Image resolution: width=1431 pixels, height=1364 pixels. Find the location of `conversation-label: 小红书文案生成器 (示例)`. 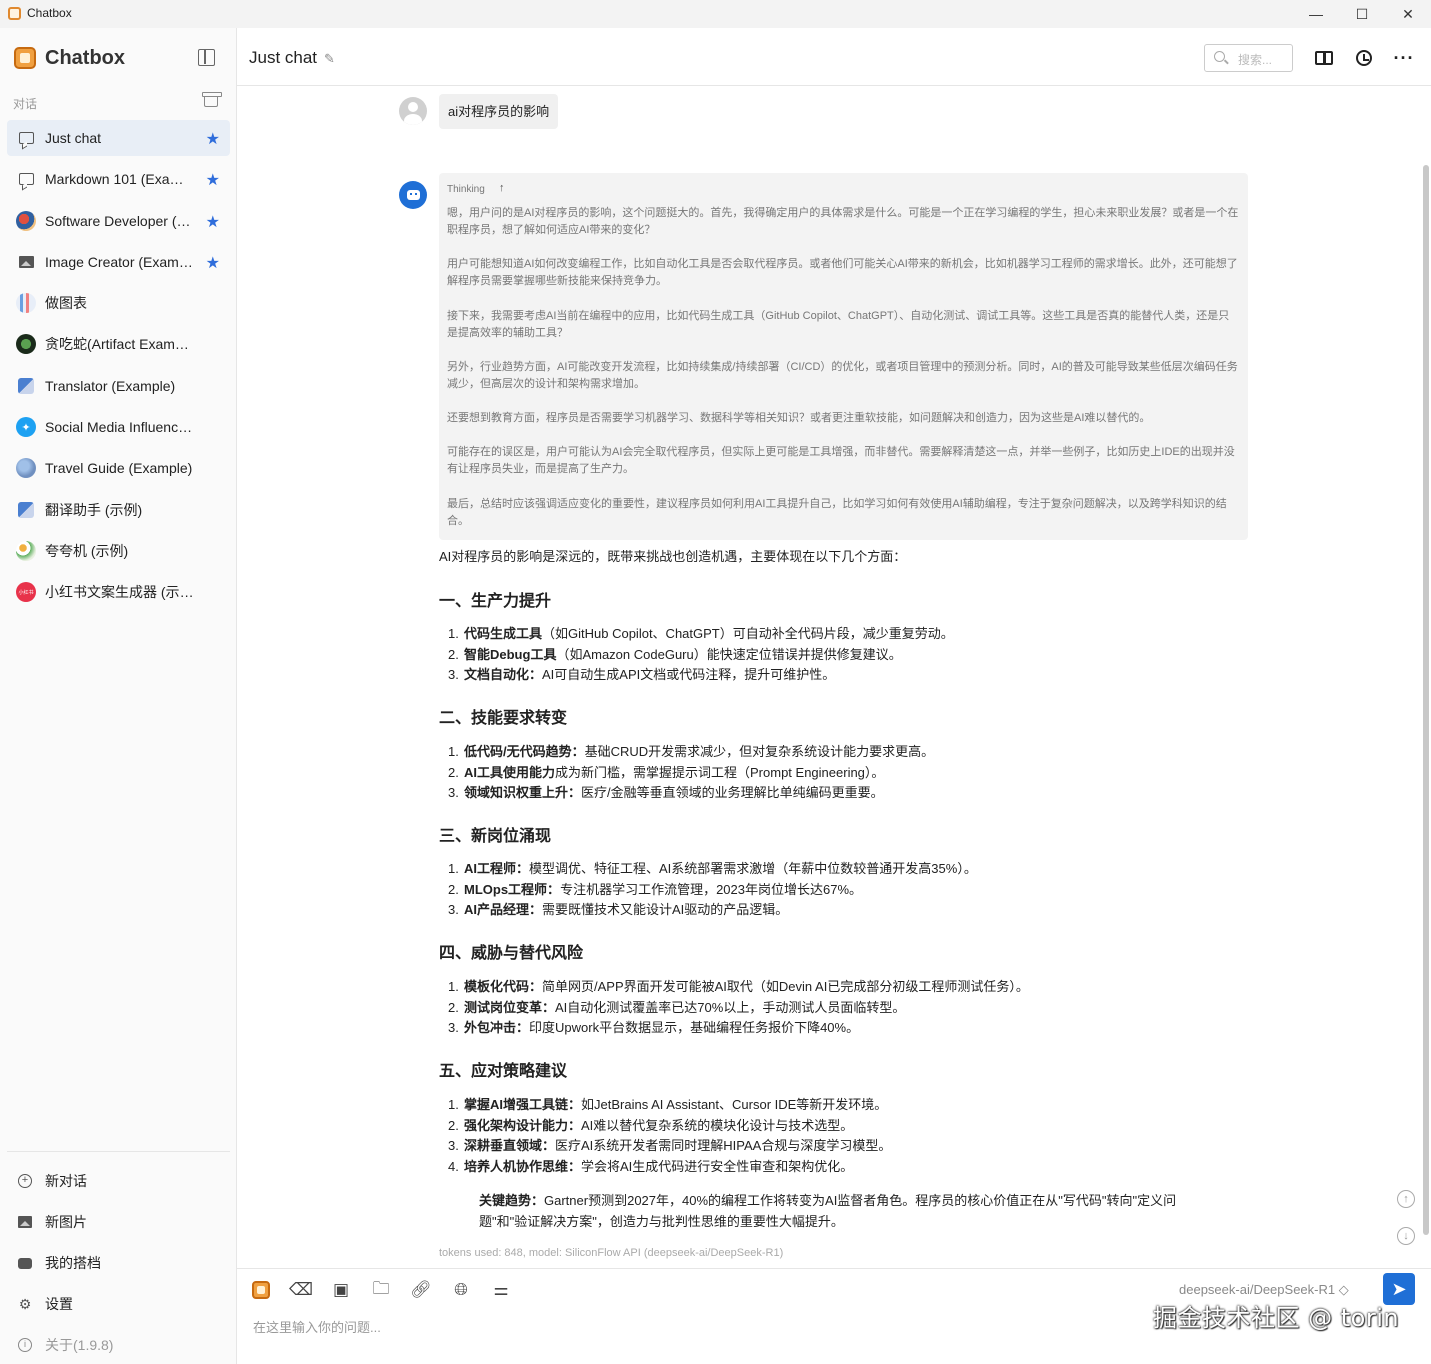

conversation-label: 小红书文案生成器 (示例) is located at coordinates (120, 592).